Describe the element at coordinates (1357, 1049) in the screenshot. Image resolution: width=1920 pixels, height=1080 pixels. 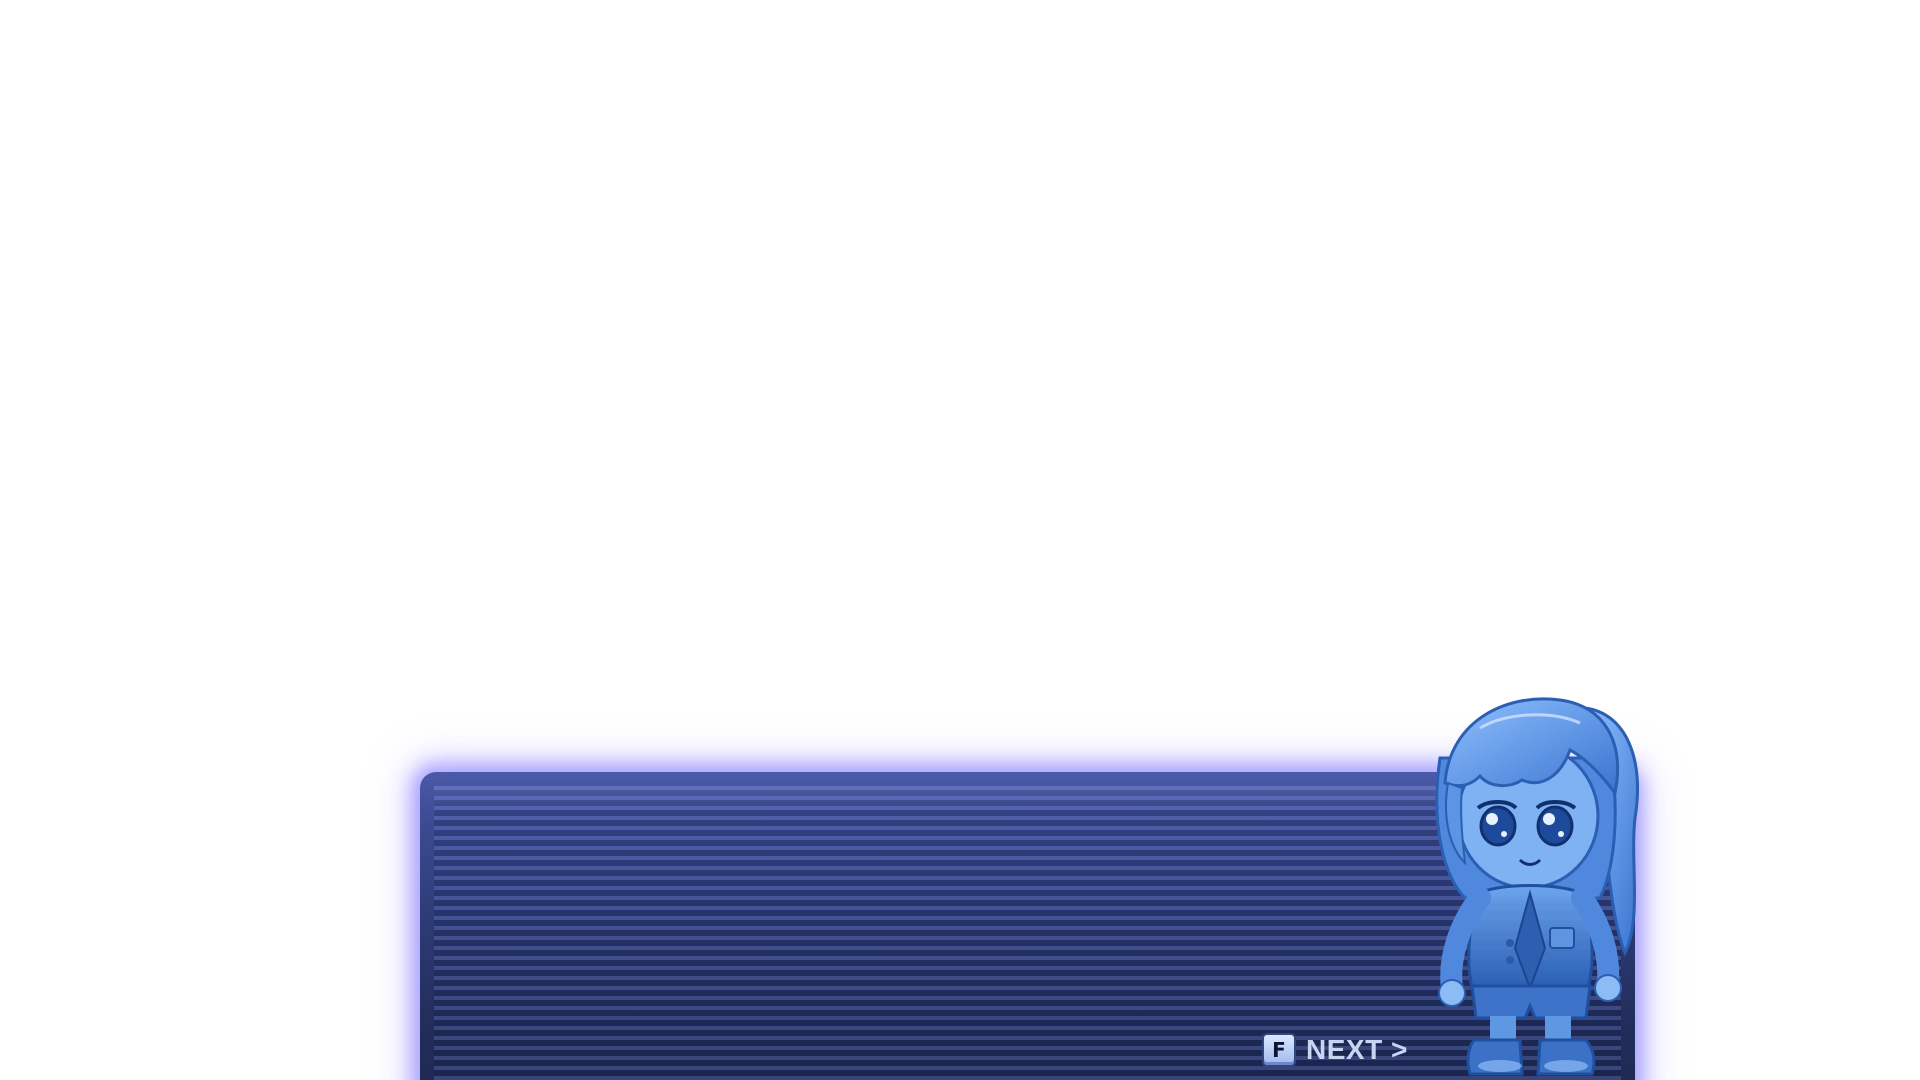
I see `next-label: NEXT >` at that location.